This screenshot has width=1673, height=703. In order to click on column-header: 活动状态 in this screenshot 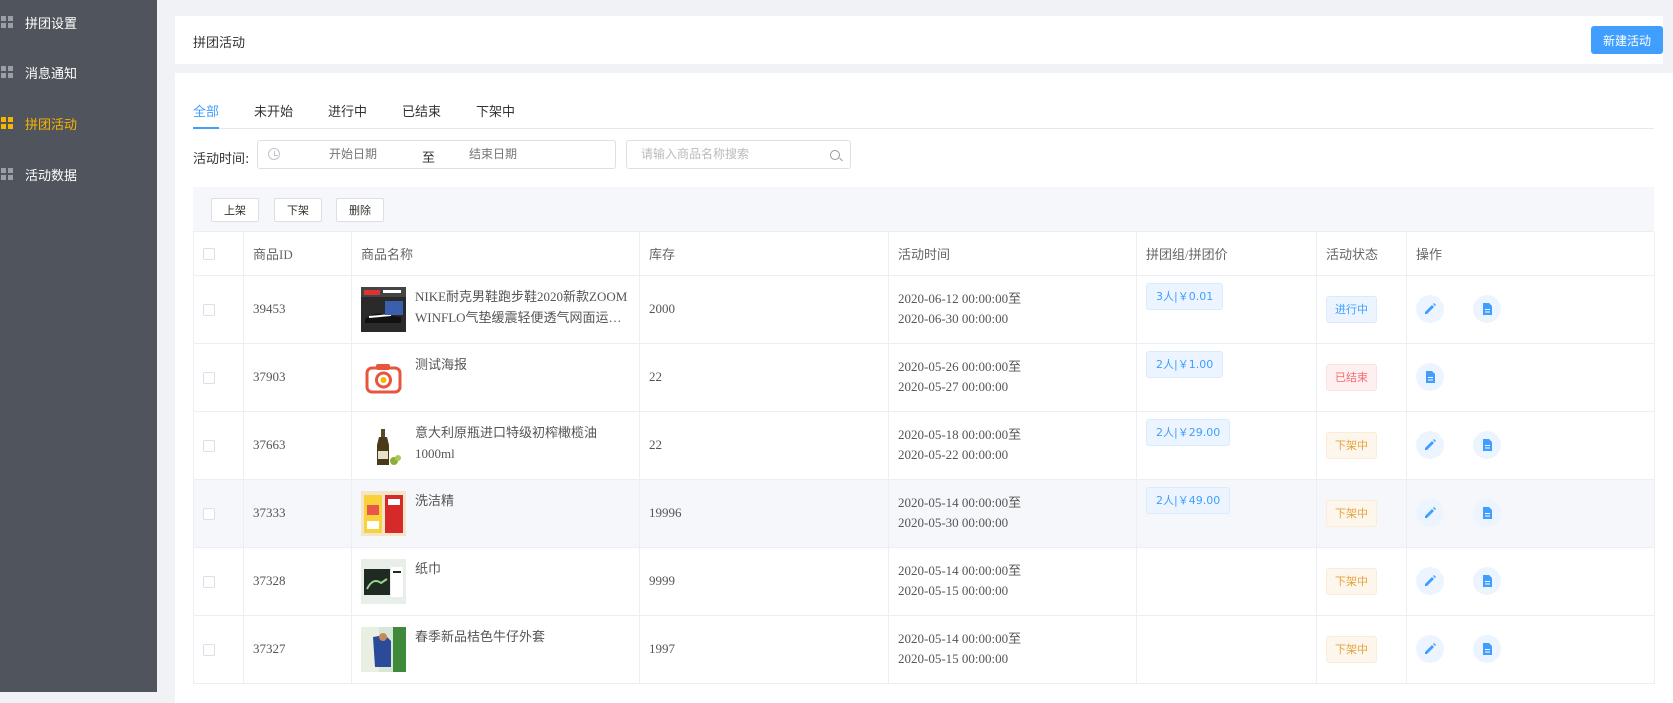, I will do `click(1362, 253)`.